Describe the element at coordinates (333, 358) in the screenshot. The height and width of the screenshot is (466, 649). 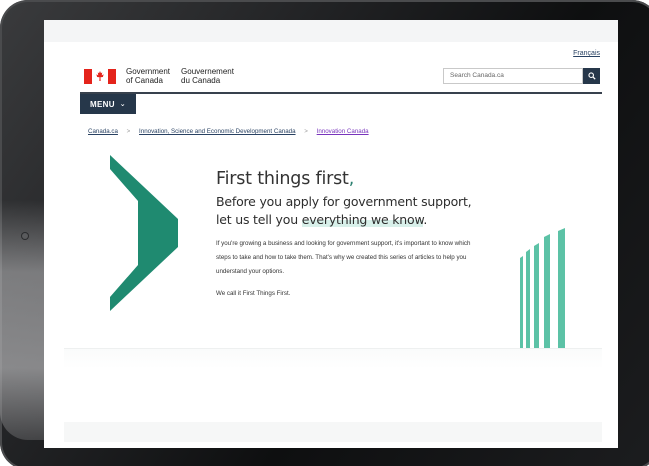
I see `page-lower-band` at that location.